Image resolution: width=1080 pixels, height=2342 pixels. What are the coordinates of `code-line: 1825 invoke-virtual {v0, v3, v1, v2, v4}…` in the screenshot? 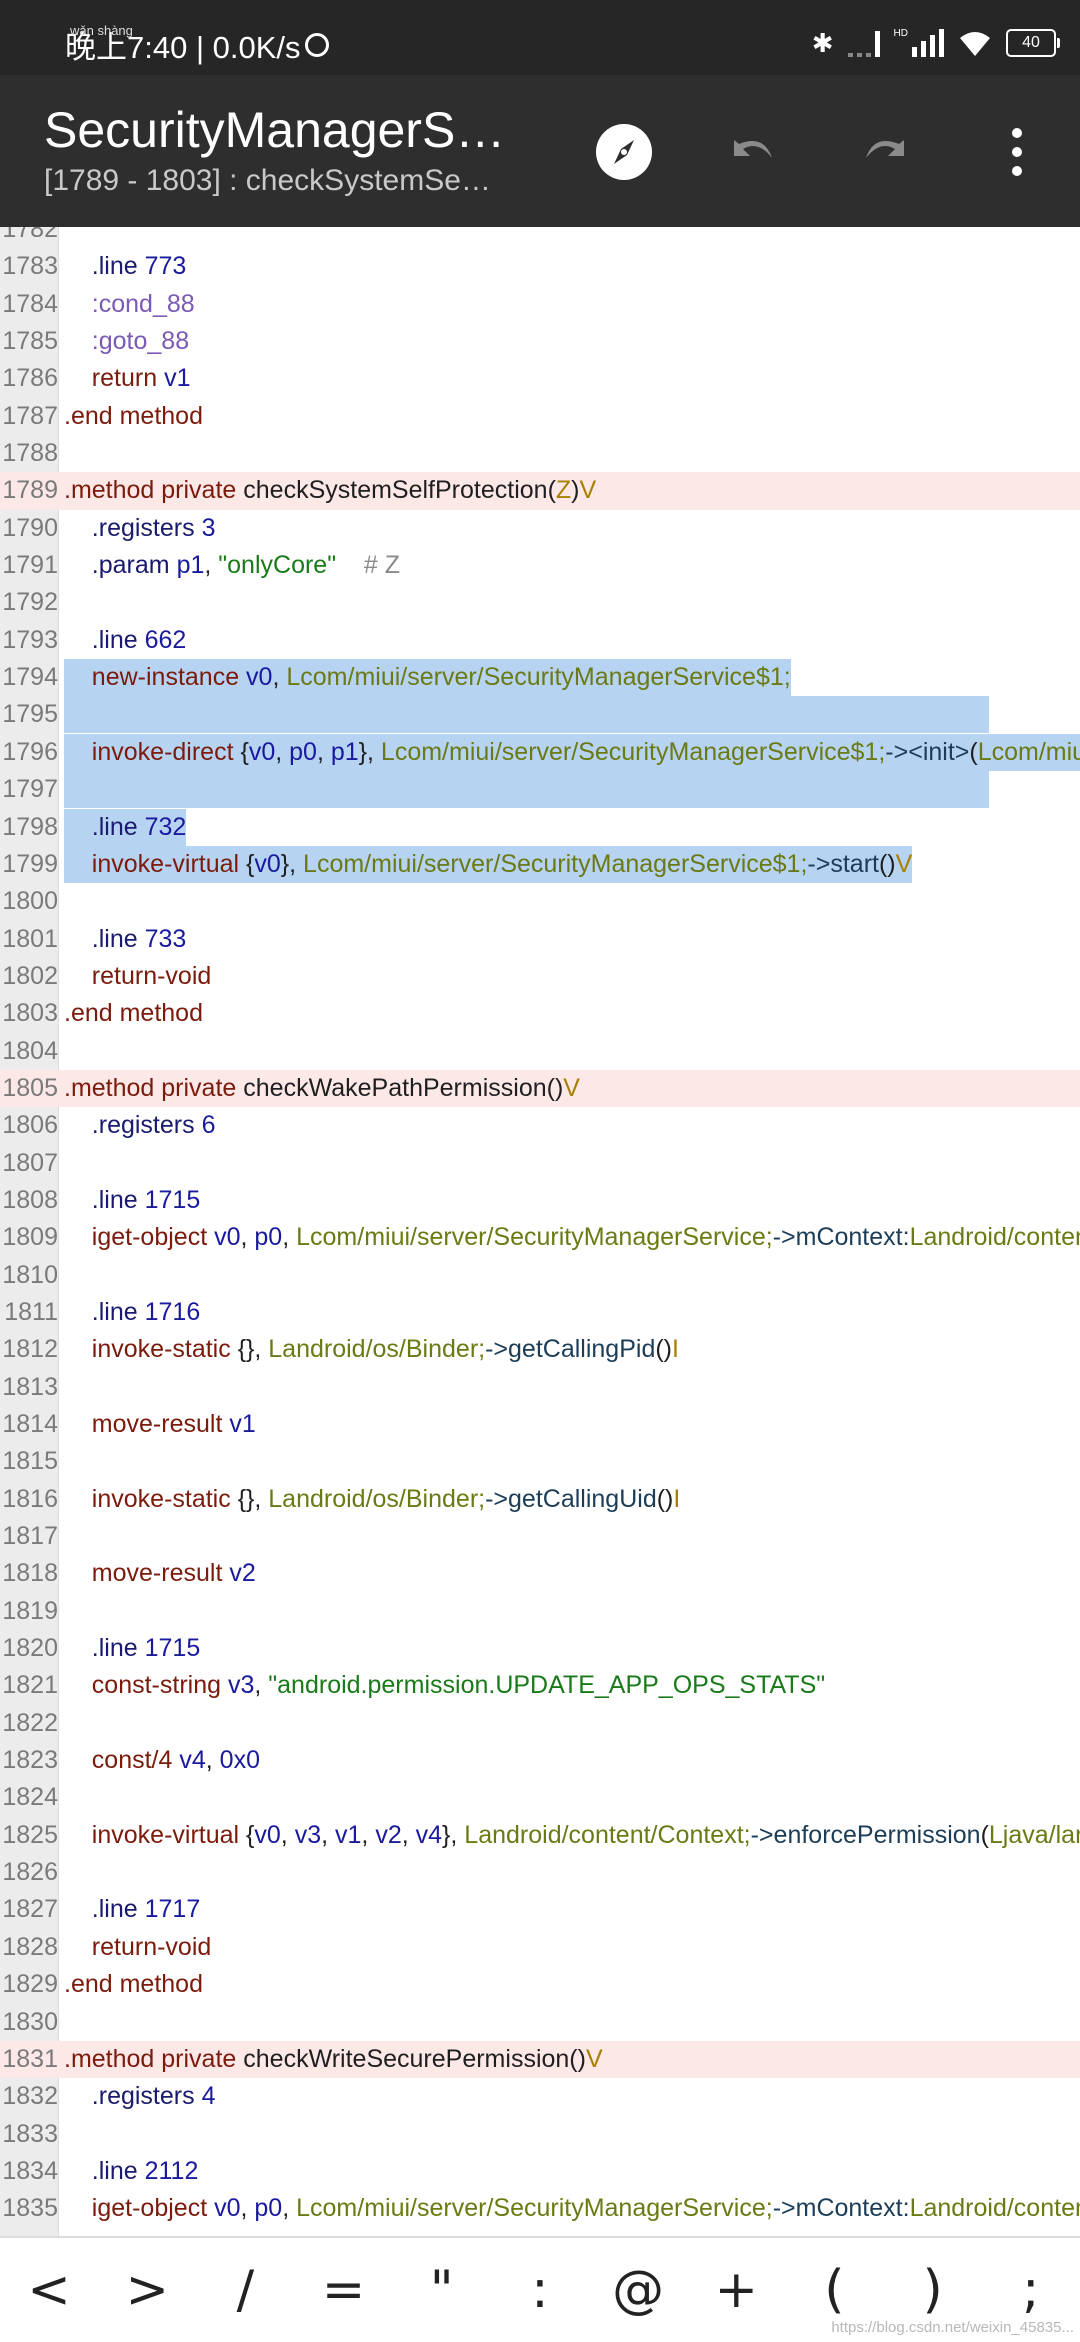 It's located at (540, 1835).